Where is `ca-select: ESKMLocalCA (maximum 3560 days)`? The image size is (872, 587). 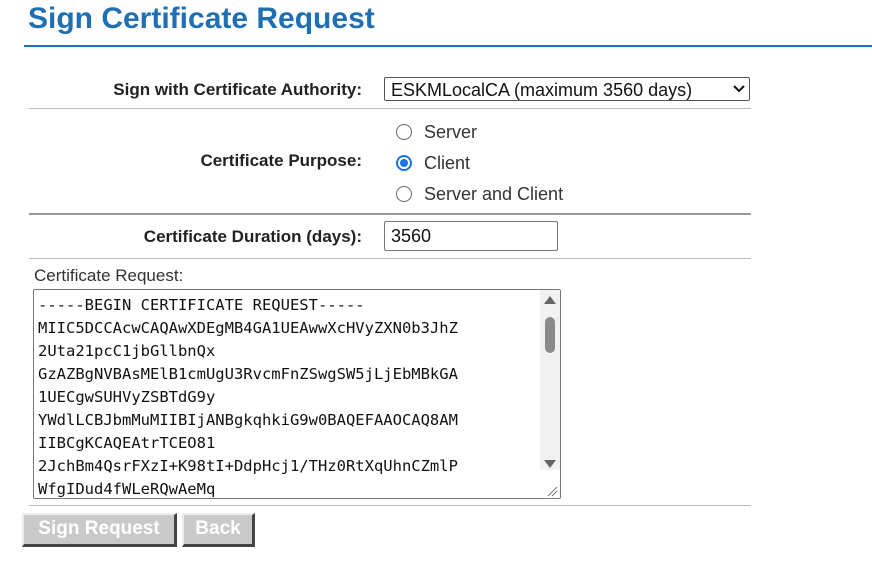 ca-select: ESKMLocalCA (maximum 3560 days) is located at coordinates (567, 89).